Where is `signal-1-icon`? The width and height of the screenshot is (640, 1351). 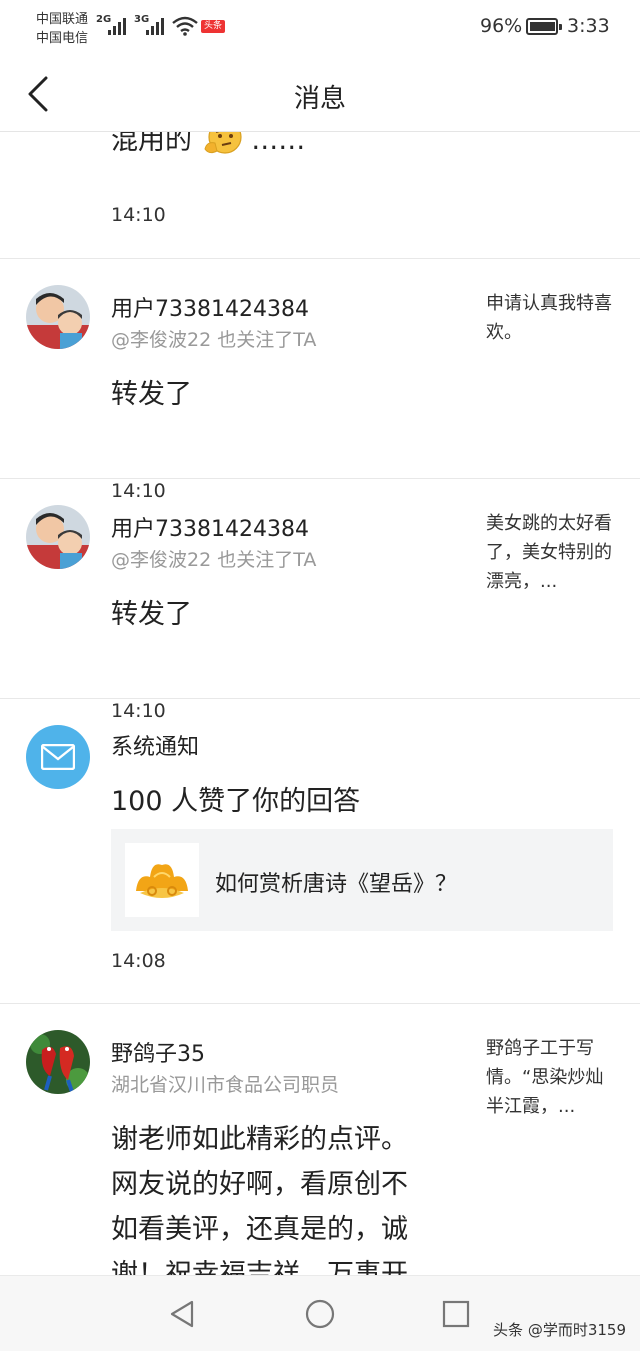 signal-1-icon is located at coordinates (117, 26).